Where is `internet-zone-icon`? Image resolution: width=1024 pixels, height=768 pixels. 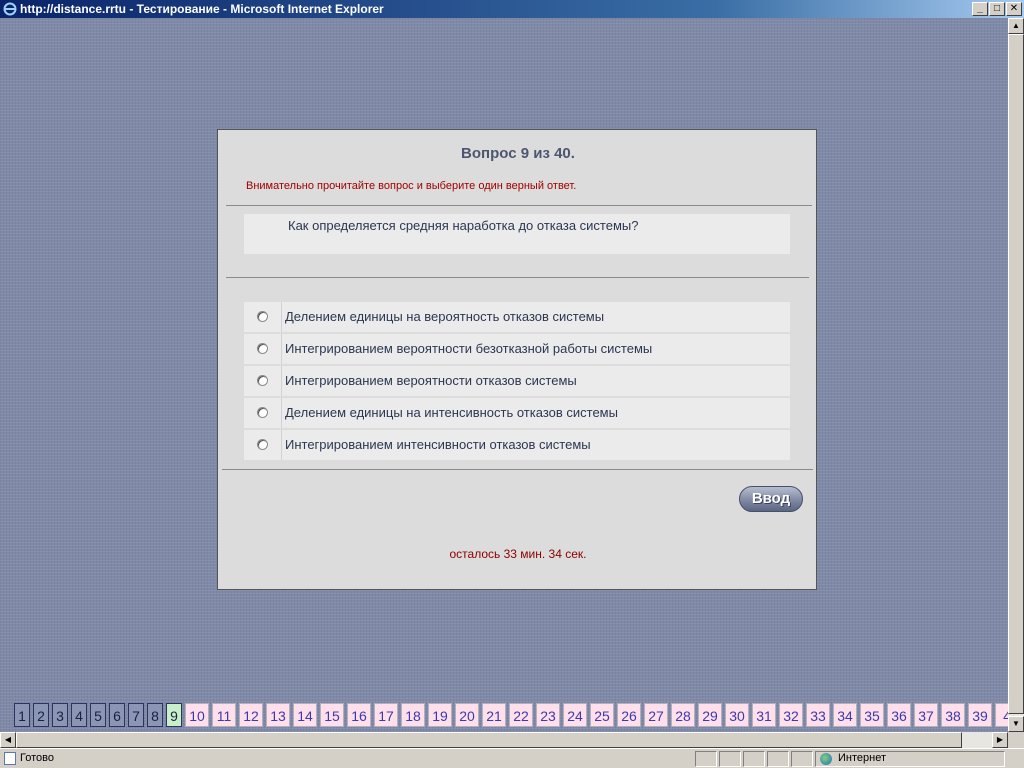 internet-zone-icon is located at coordinates (826, 759).